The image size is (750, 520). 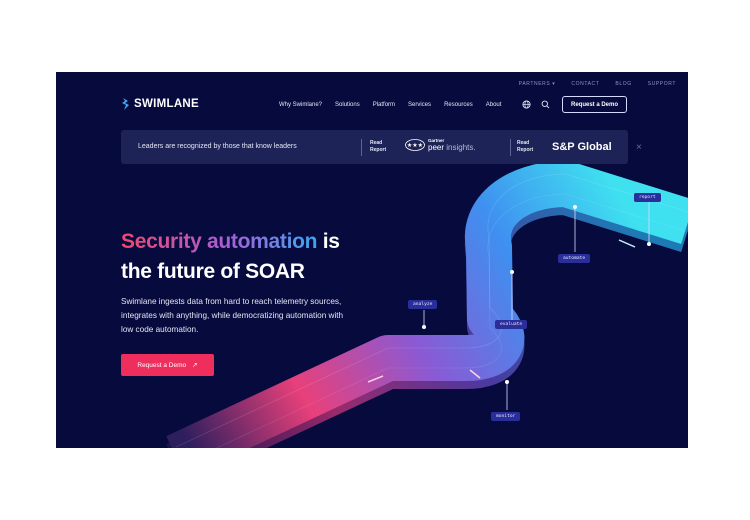 I want to click on utility-nav: PARTNERS ▾ CONTACT BLOG SUPPORT, so click(x=597, y=84).